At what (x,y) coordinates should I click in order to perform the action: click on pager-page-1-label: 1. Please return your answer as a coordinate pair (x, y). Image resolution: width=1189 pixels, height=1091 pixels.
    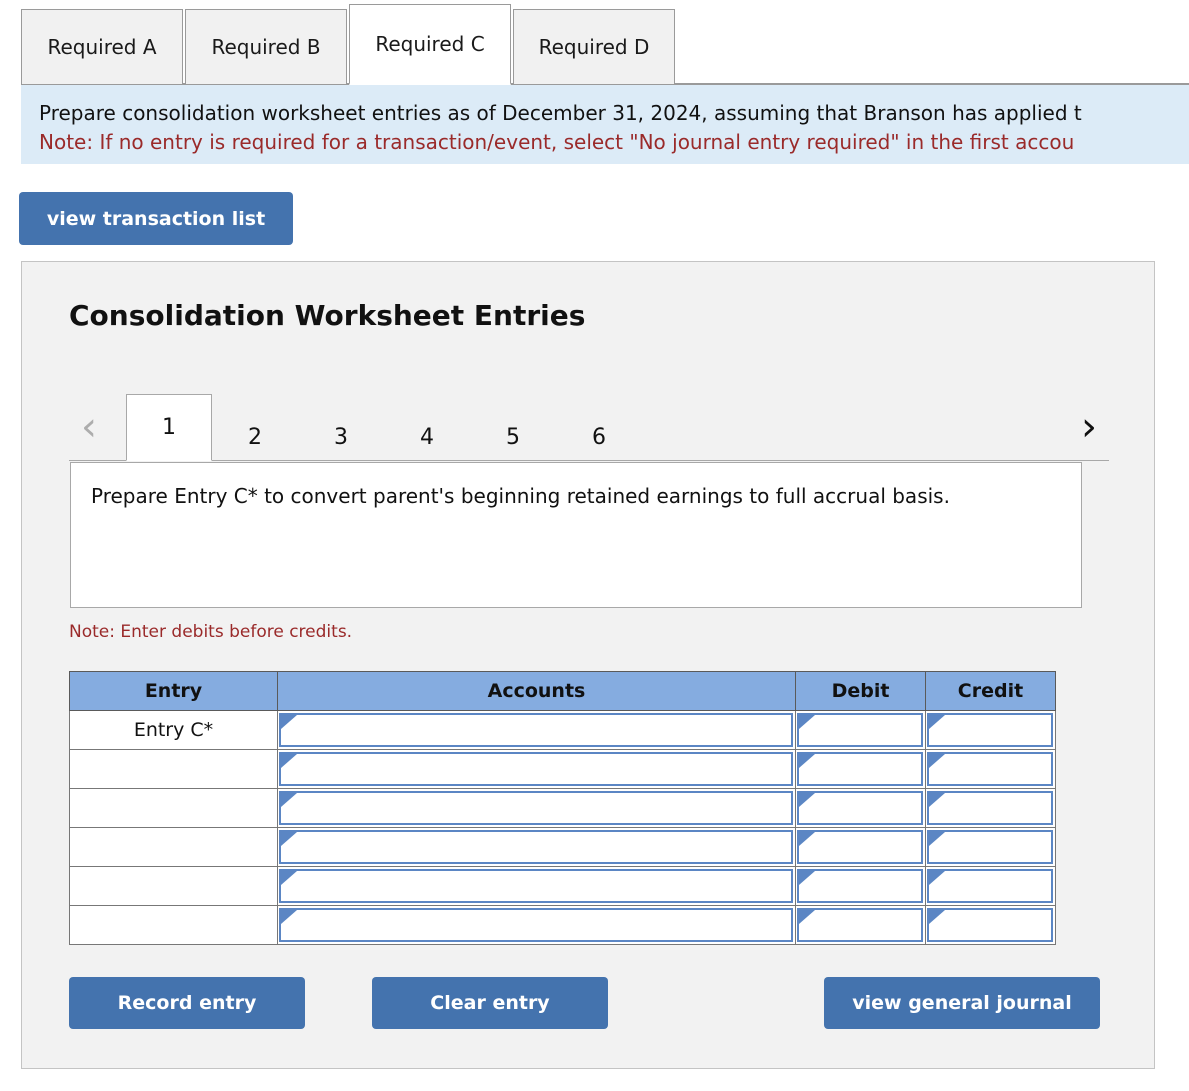
    Looking at the image, I should click on (169, 427).